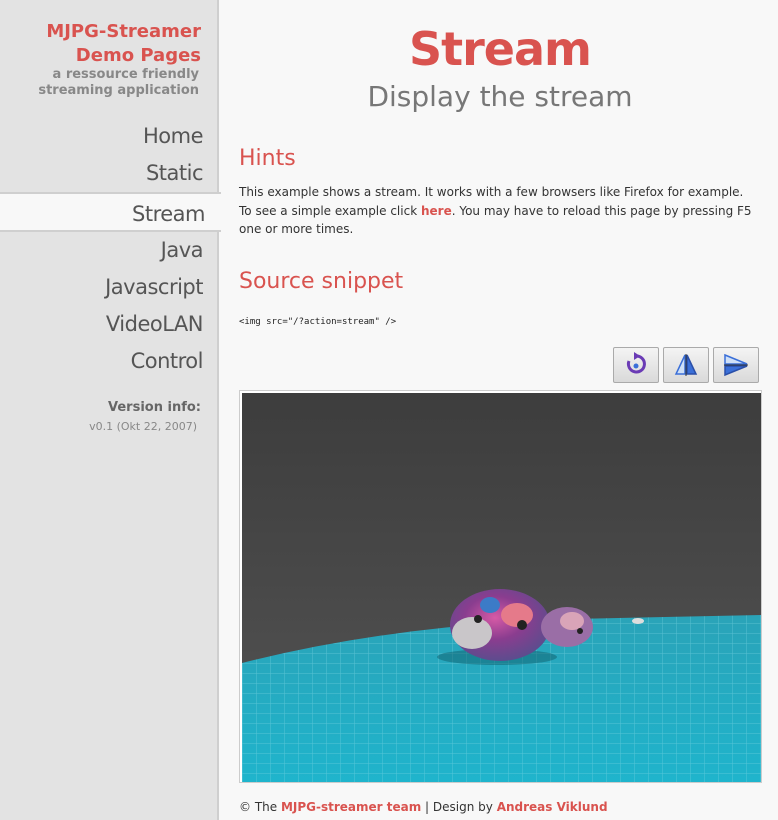 The height and width of the screenshot is (820, 778). Describe the element at coordinates (110, 212) in the screenshot. I see `nav-item-stream: Stream` at that location.